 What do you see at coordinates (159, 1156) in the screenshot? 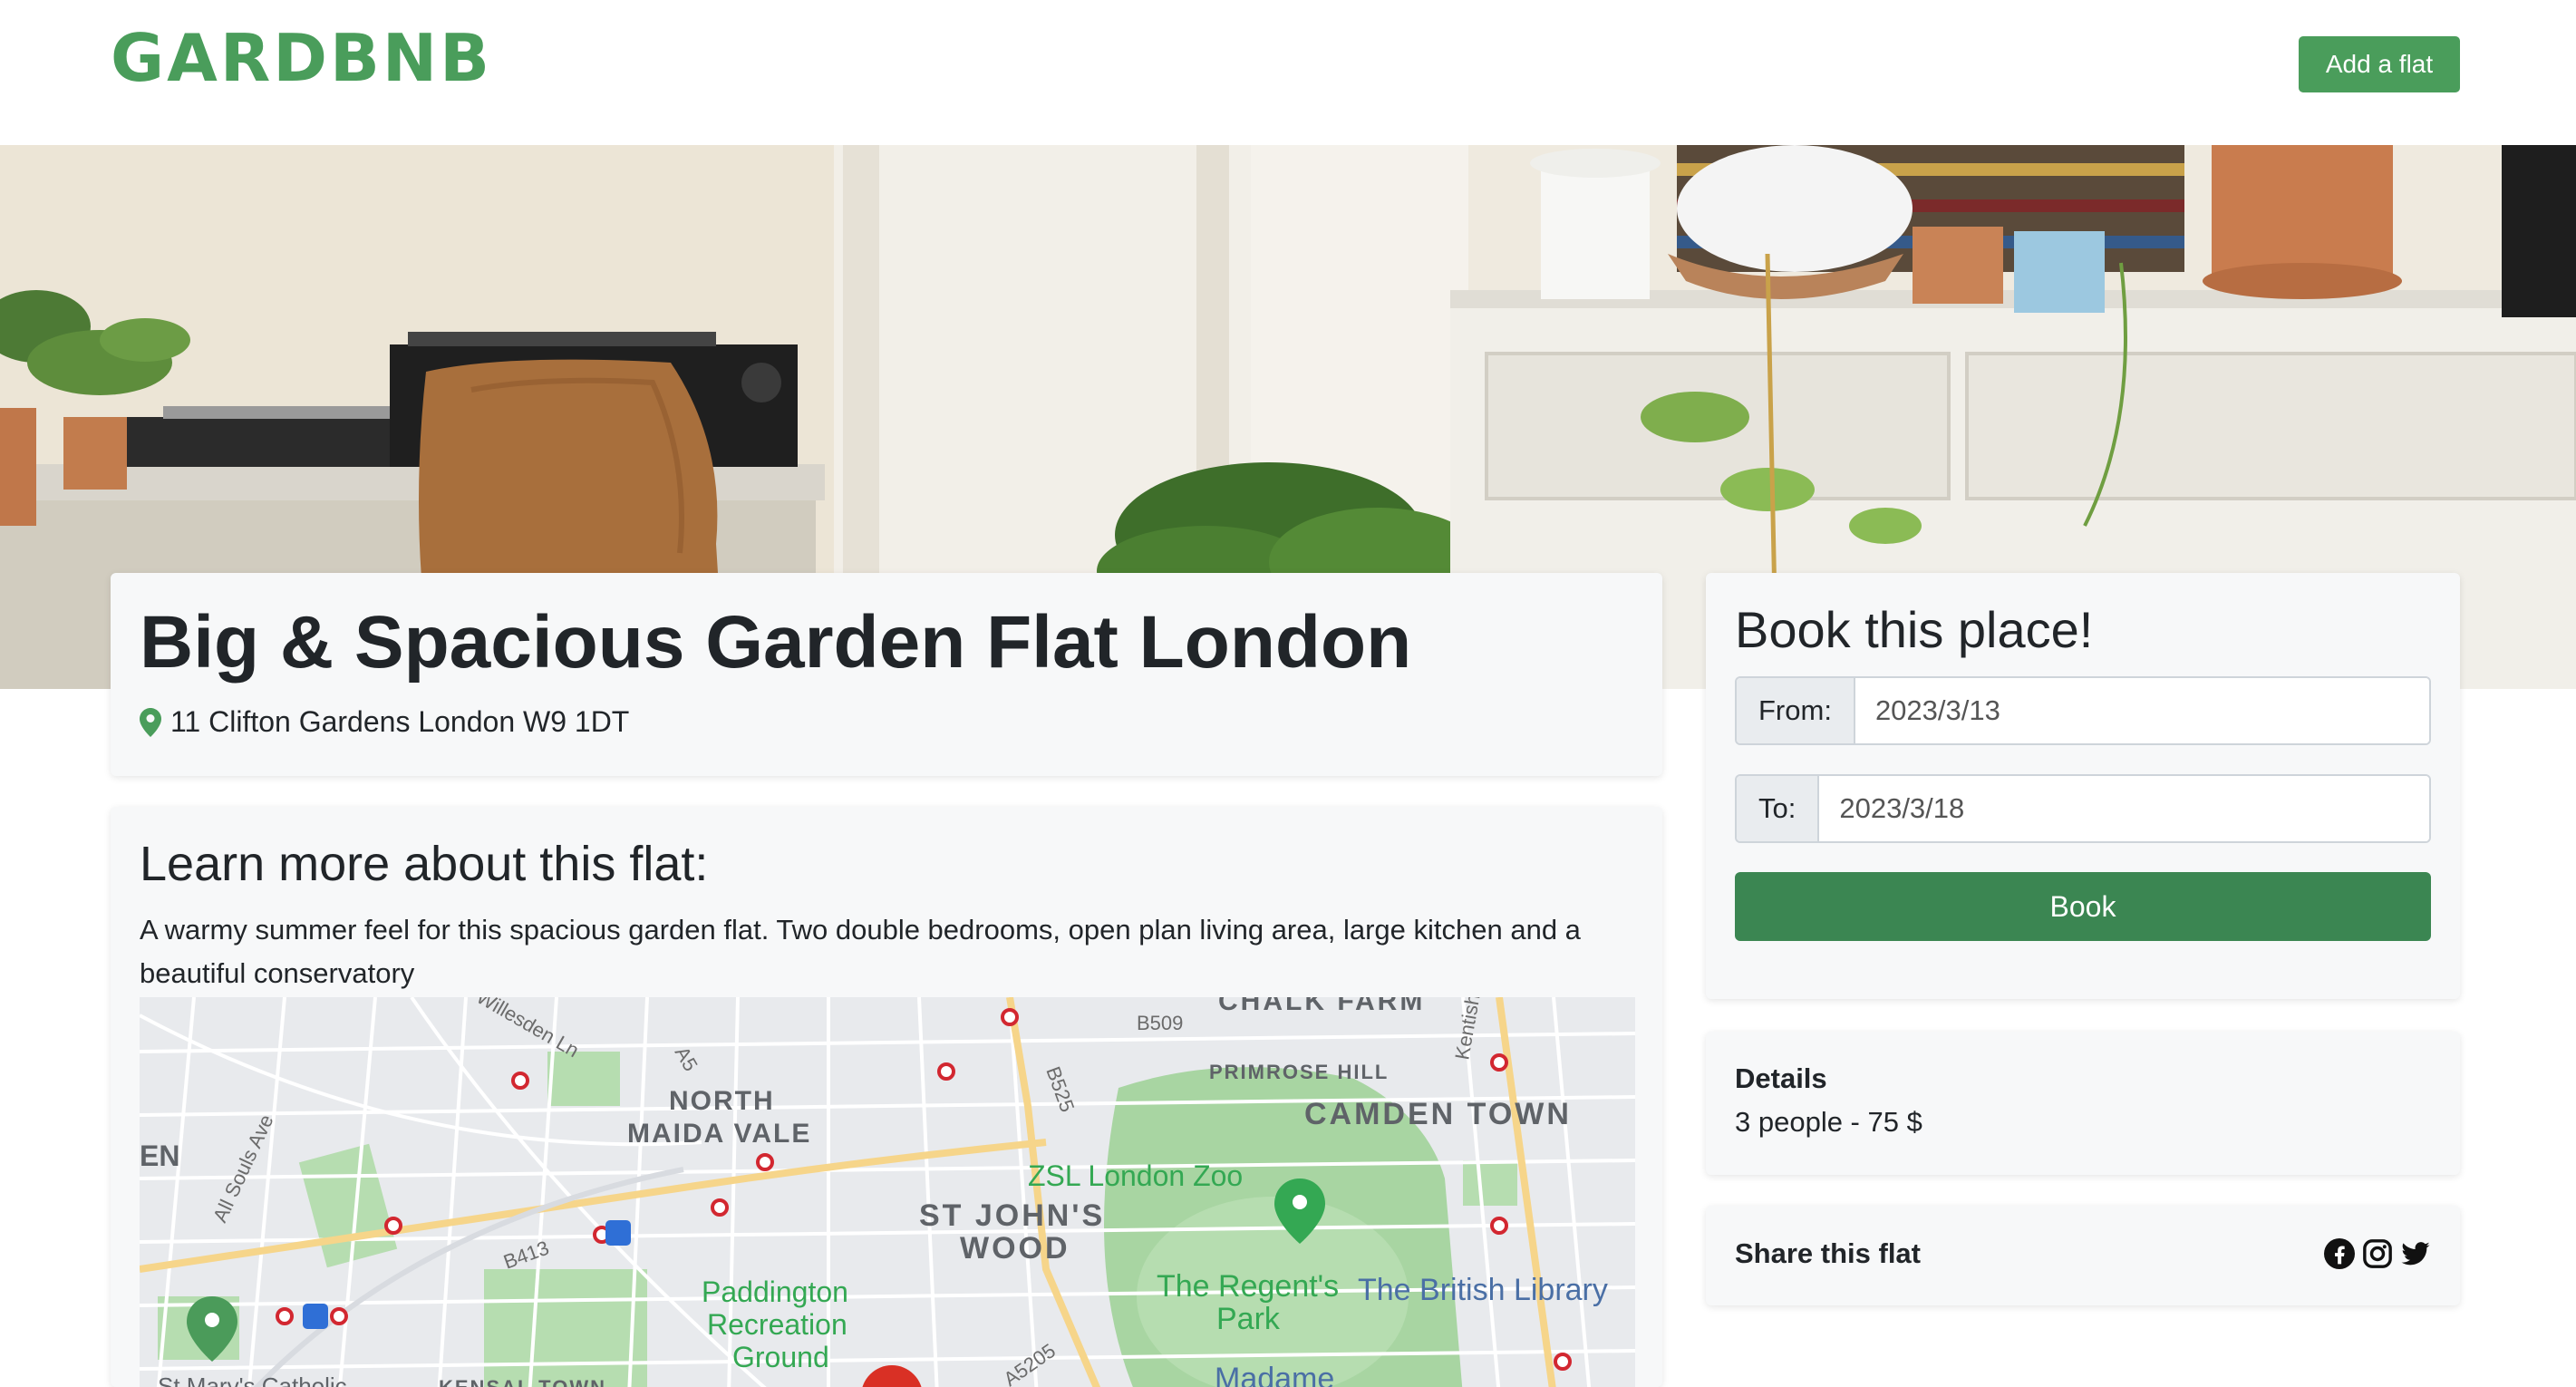
I see `map-label-en: EN` at bounding box center [159, 1156].